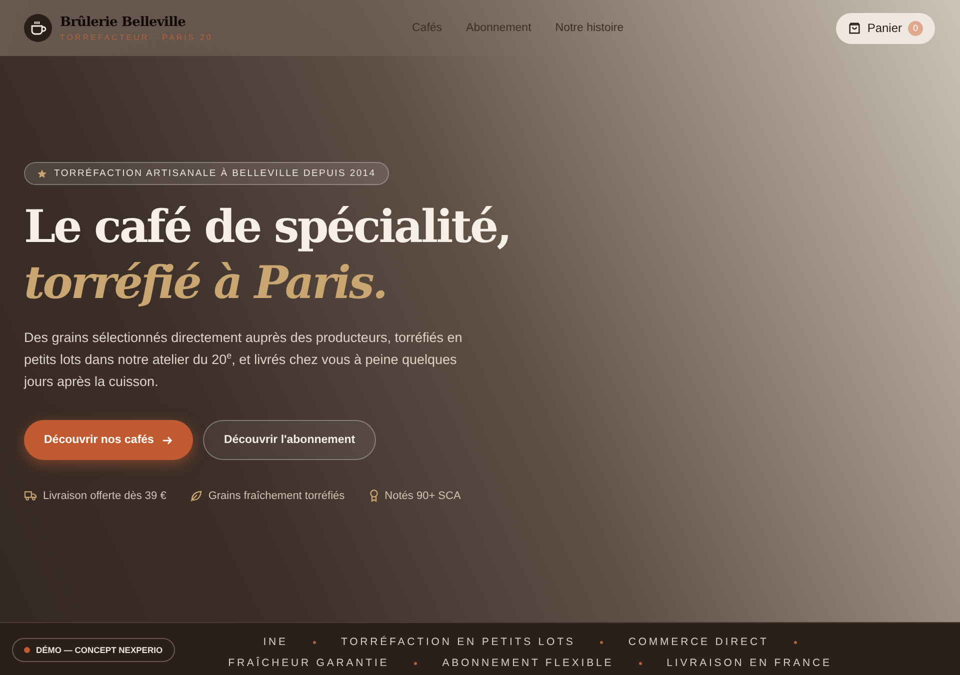 Image resolution: width=960 pixels, height=675 pixels. I want to click on hero-title: Le café de spécialité,, so click(268, 227).